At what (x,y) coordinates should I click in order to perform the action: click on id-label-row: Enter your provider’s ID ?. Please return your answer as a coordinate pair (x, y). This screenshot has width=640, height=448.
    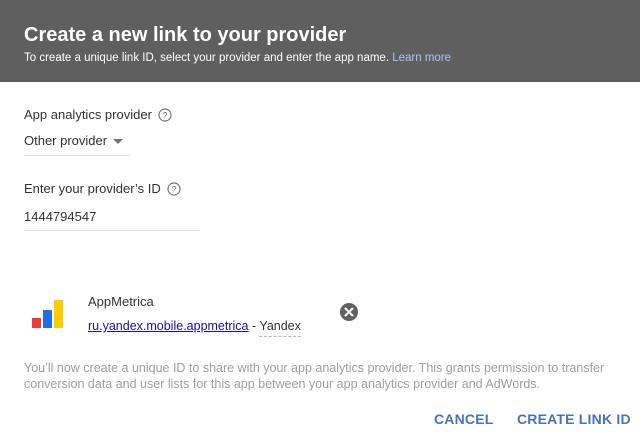
    Looking at the image, I should click on (102, 188).